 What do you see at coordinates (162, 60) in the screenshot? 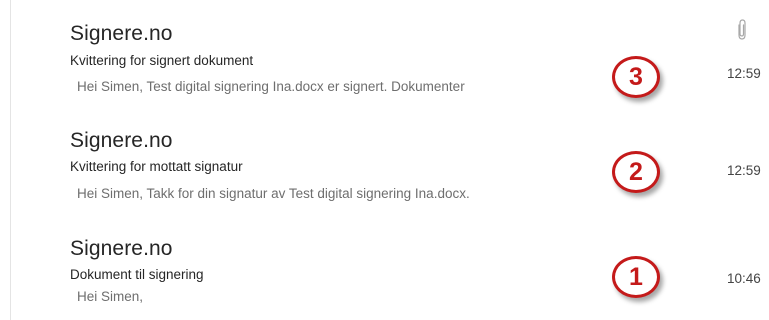
I see `message-subject: Kvittering for signert dokument` at bounding box center [162, 60].